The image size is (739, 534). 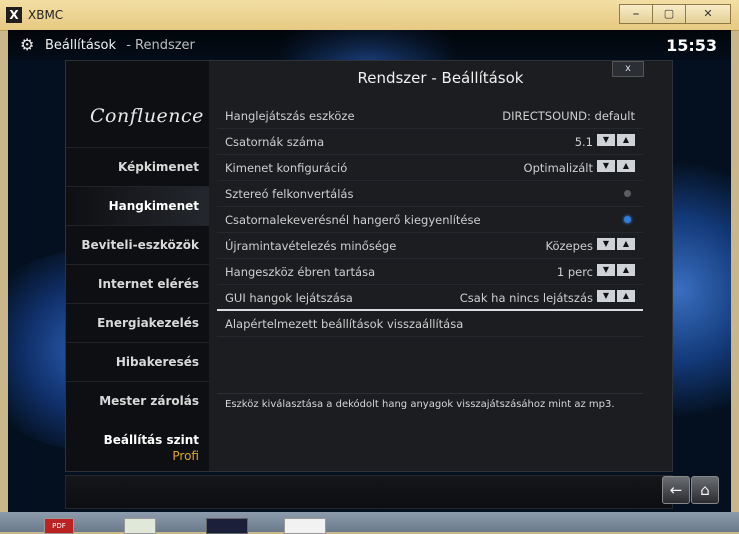 What do you see at coordinates (147, 116) in the screenshot?
I see `confluence-logo: Confluence` at bounding box center [147, 116].